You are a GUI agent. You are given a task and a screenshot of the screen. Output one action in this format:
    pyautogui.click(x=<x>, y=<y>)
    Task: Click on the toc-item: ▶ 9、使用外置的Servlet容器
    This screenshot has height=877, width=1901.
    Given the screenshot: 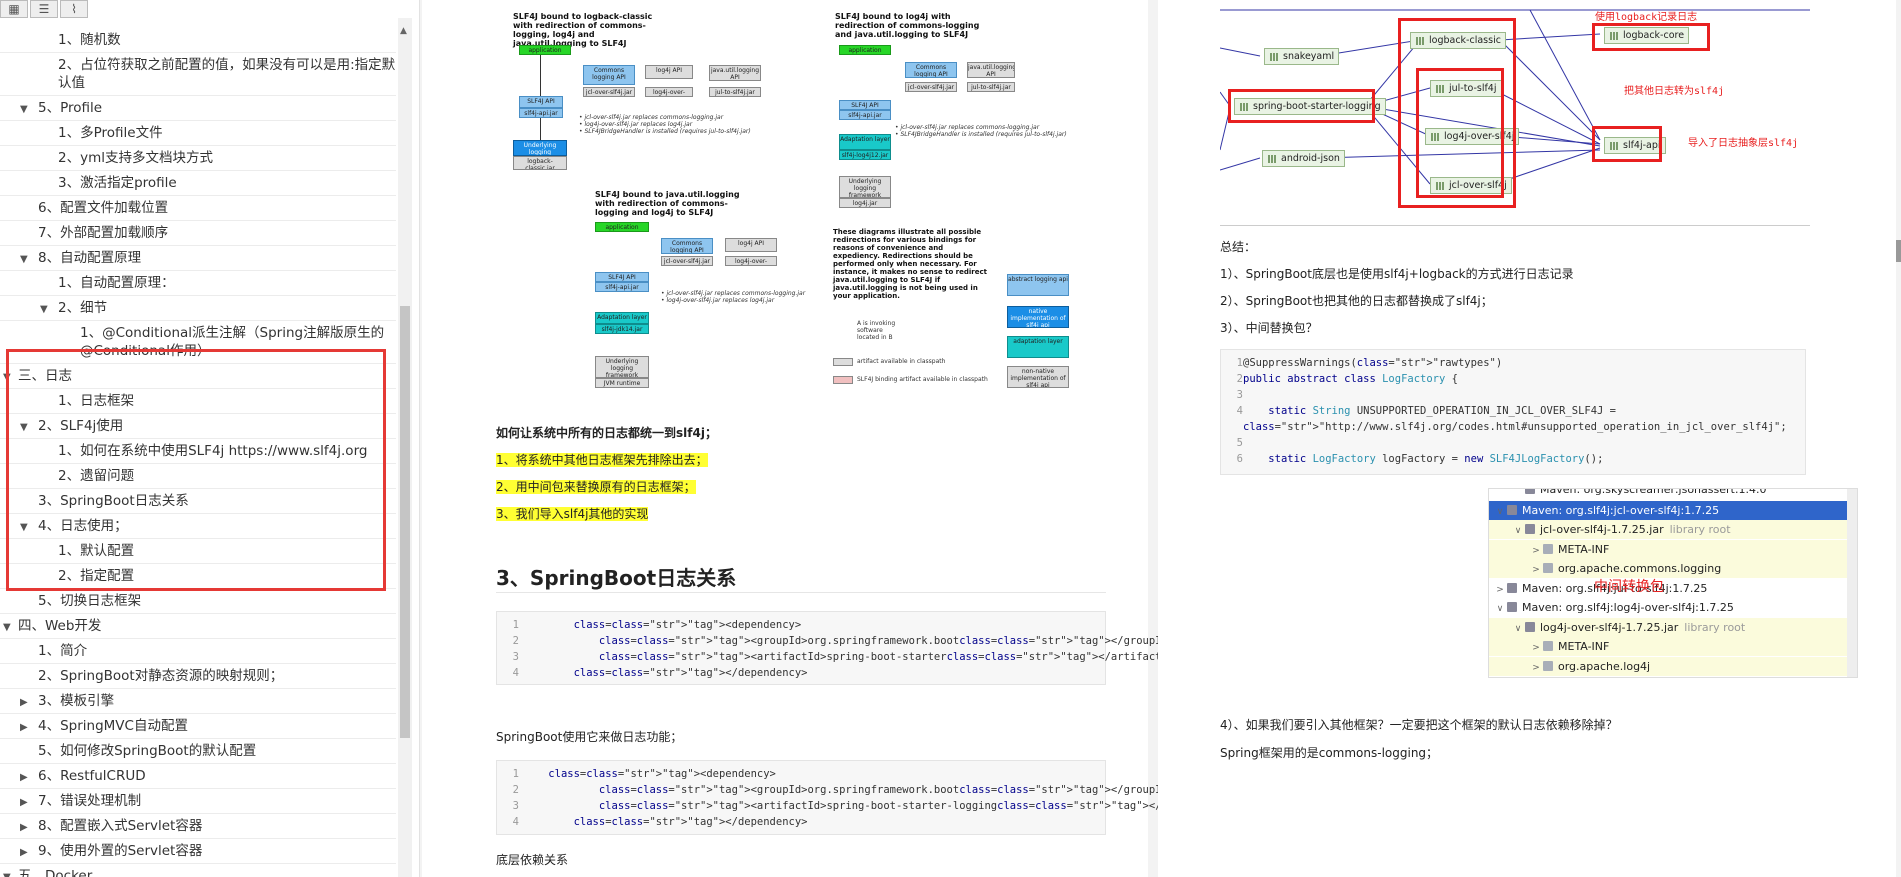 What is the action you would take?
    pyautogui.click(x=198, y=851)
    